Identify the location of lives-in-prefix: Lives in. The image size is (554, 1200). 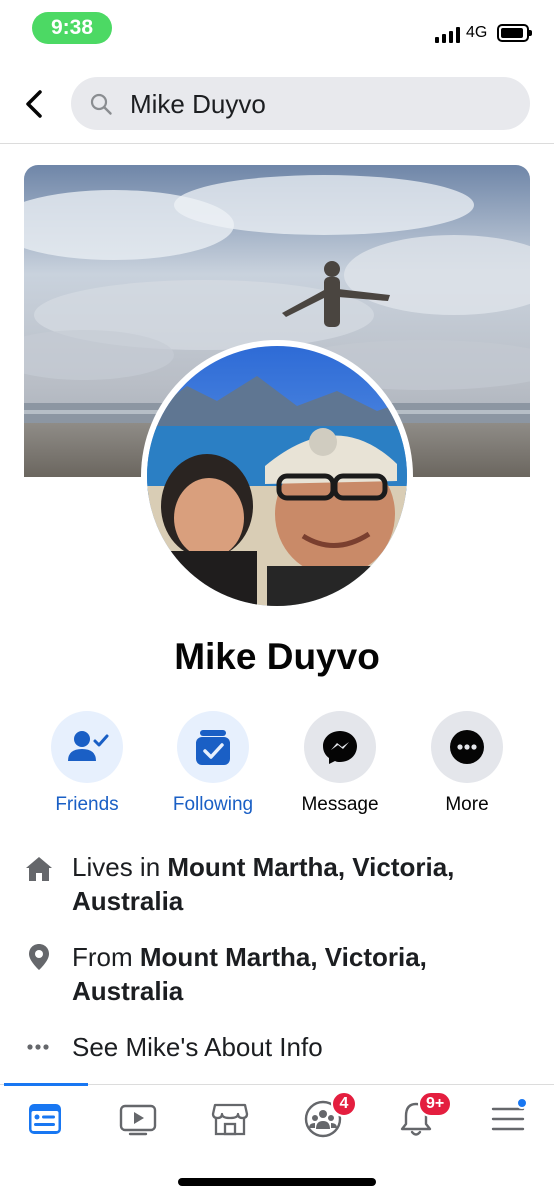
(120, 867).